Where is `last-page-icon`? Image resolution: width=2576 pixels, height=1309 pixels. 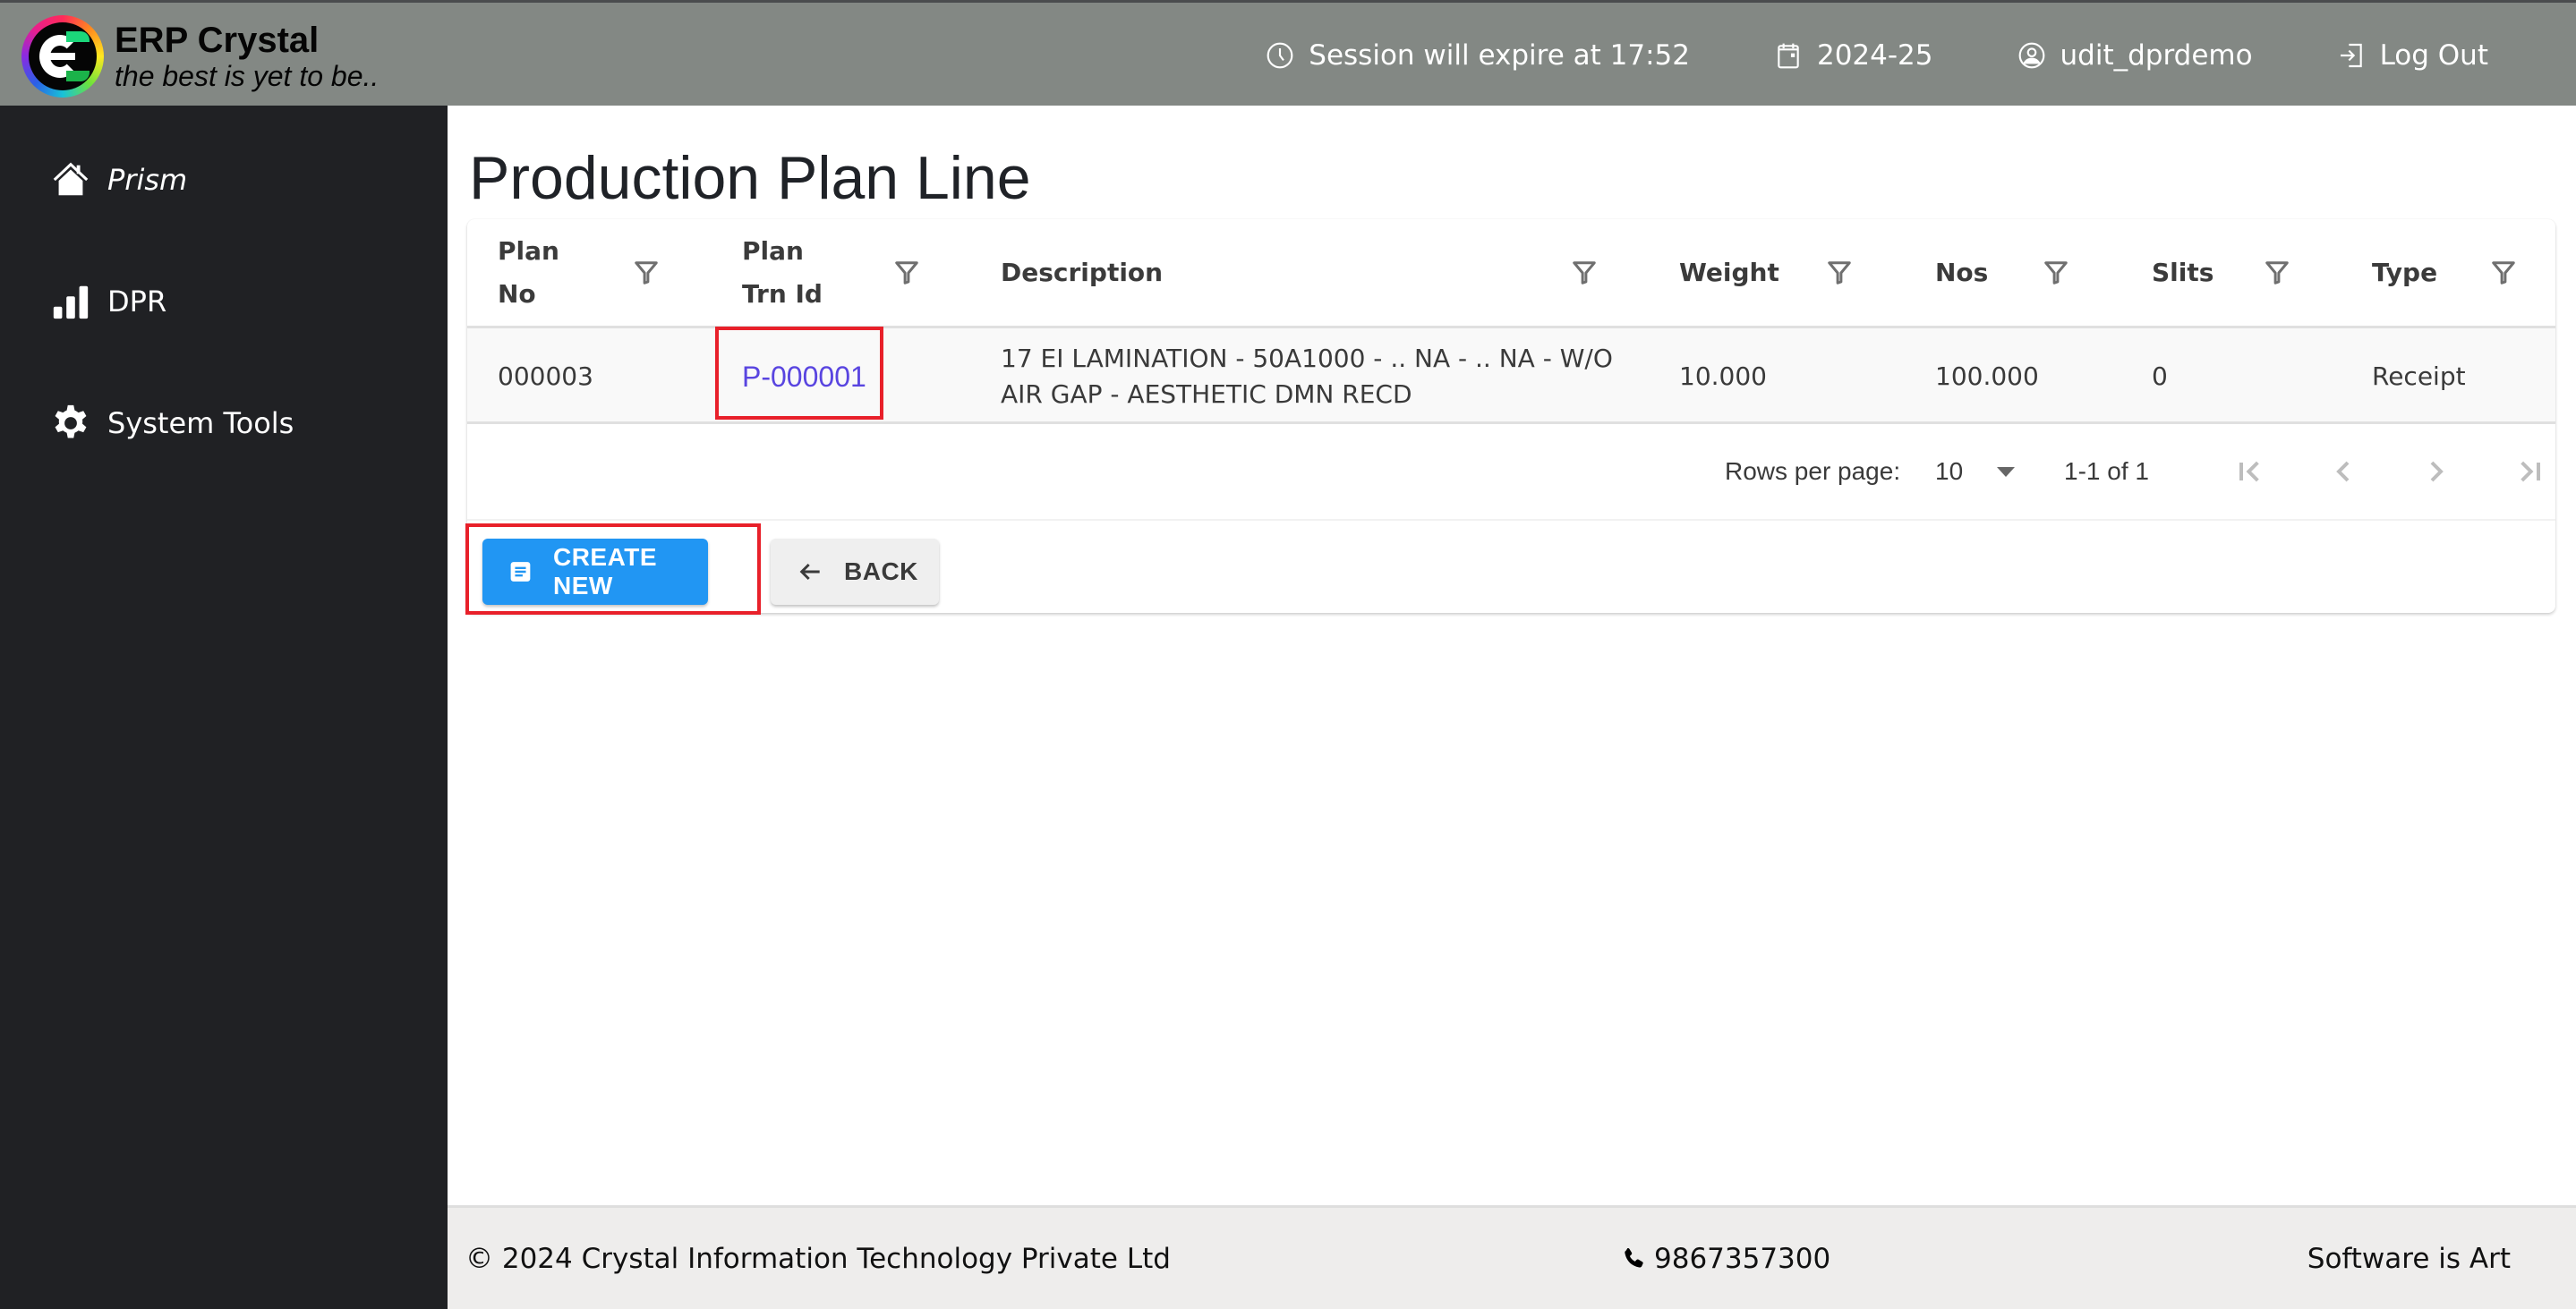
last-page-icon is located at coordinates (2530, 471).